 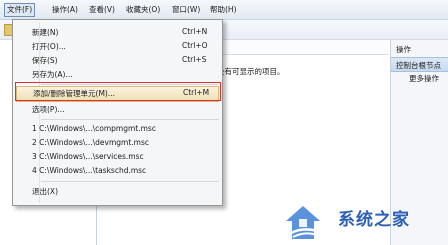 I want to click on menu-item-label: 1 C:\Windows\...\compmgmt.msc, so click(x=94, y=128).